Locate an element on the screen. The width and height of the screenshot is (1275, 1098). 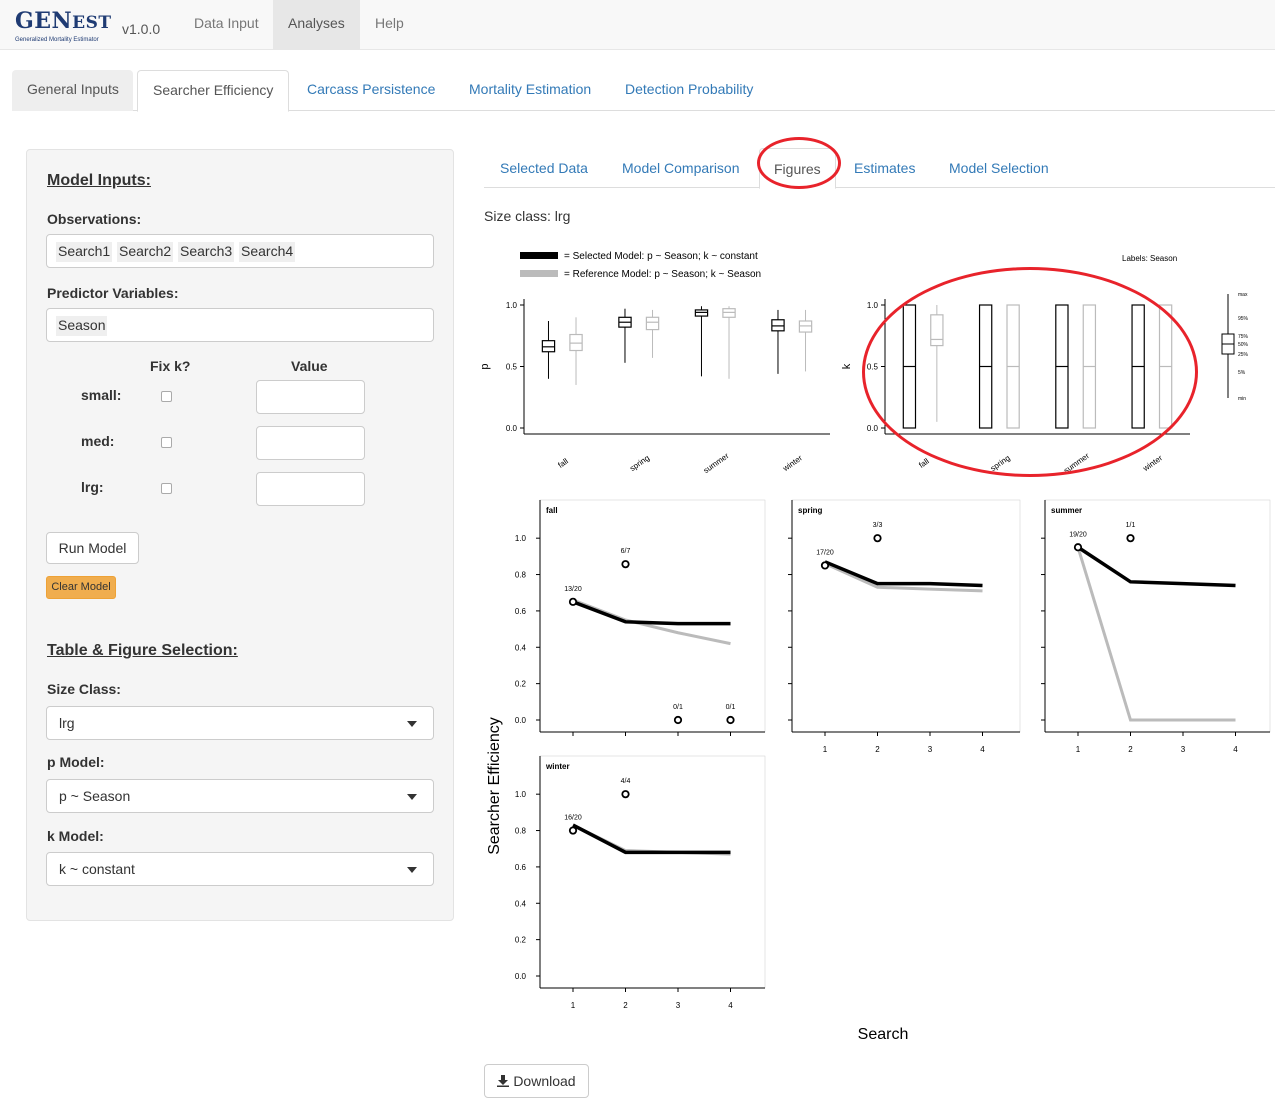
y-axis-label: k is located at coordinates (847, 366).